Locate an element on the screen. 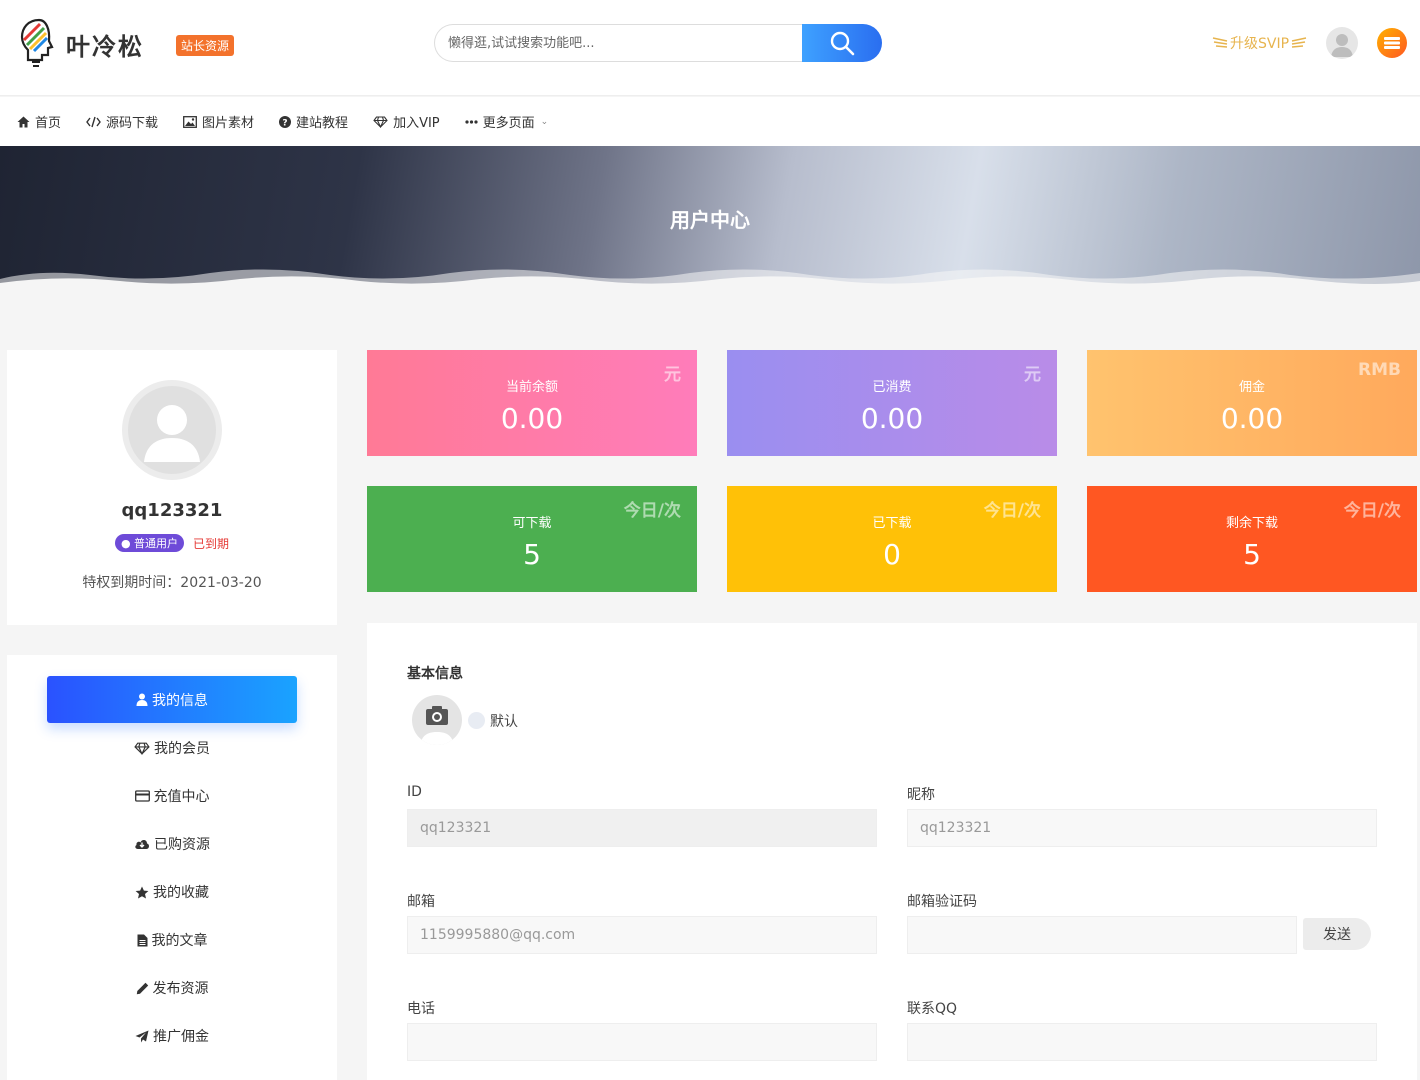 The width and height of the screenshot is (1420, 1080). upgrade-svip-link: 升级SVIP is located at coordinates (1259, 43).